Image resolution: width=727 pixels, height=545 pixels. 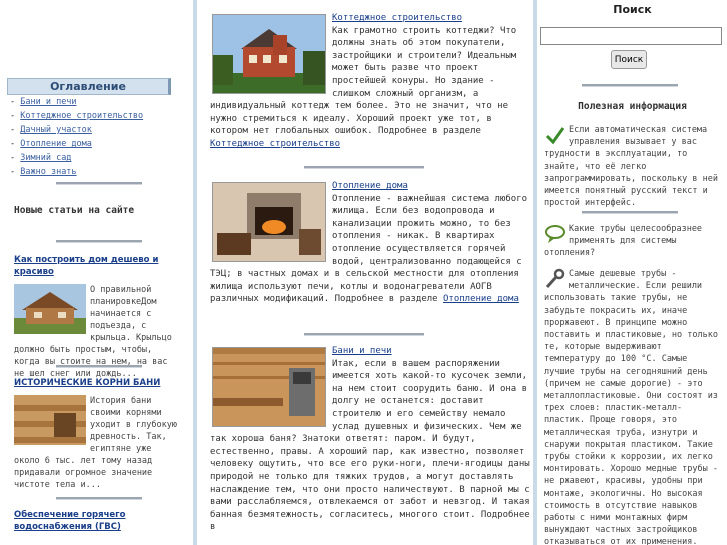 I want to click on toc-item: - Бани и печи, so click(x=43, y=102).